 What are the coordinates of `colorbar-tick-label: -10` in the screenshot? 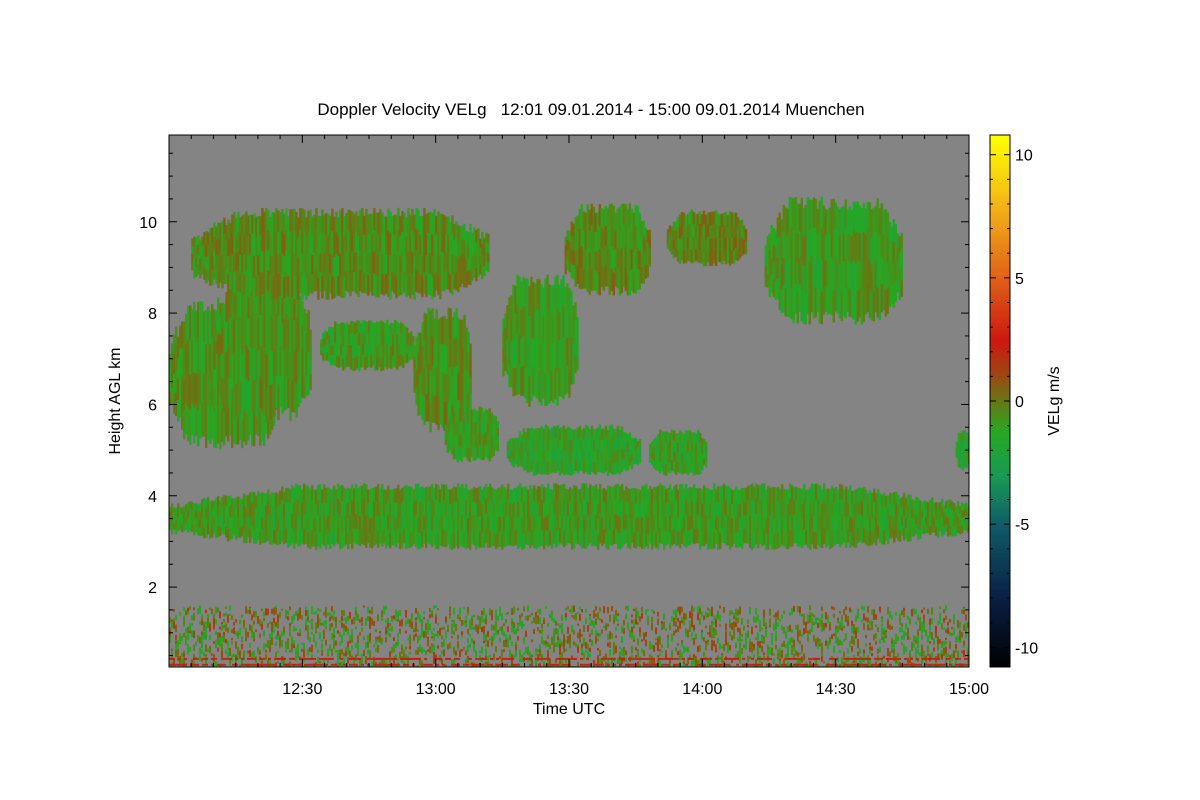 It's located at (1026, 648).